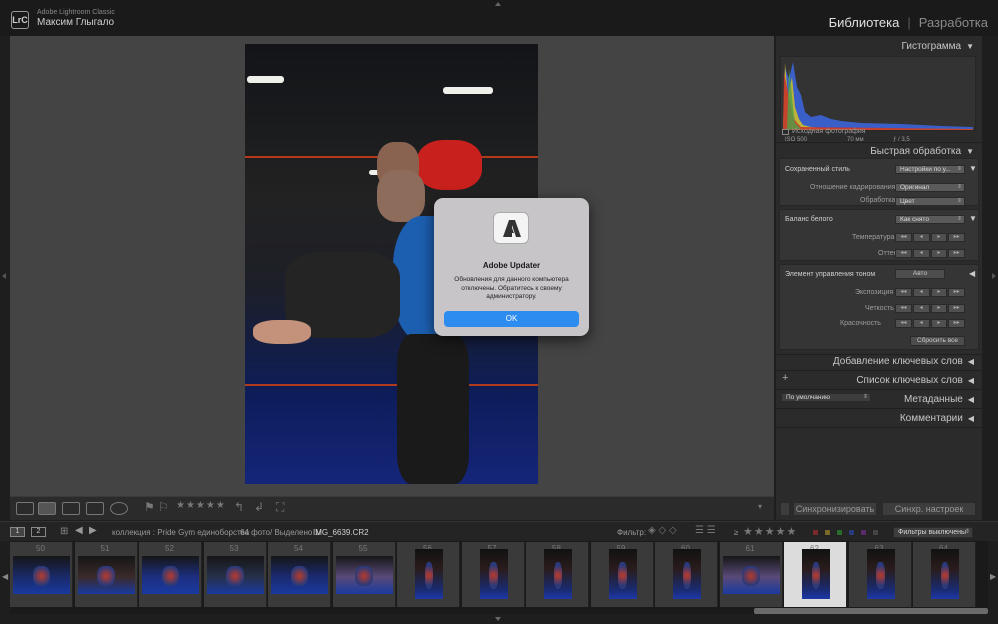 This screenshot has width=998, height=624. I want to click on viewer-toolbar: ⚑ ⚐ ★★★★★ ↰ ↲ ⛶ ▾, so click(392, 508).